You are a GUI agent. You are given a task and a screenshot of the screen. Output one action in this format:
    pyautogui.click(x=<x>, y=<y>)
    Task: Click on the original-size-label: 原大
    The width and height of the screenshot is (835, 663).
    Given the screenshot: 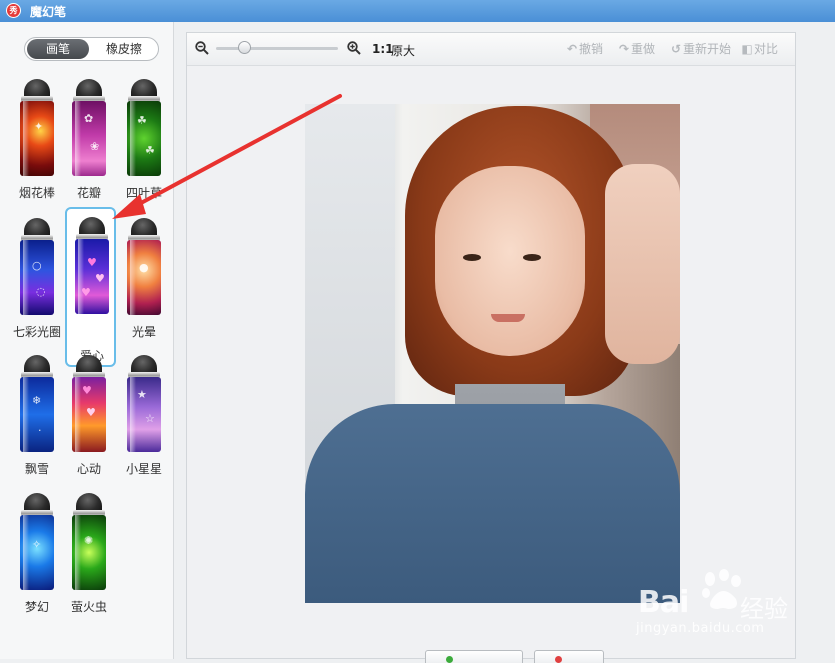 What is the action you would take?
    pyautogui.click(x=403, y=50)
    